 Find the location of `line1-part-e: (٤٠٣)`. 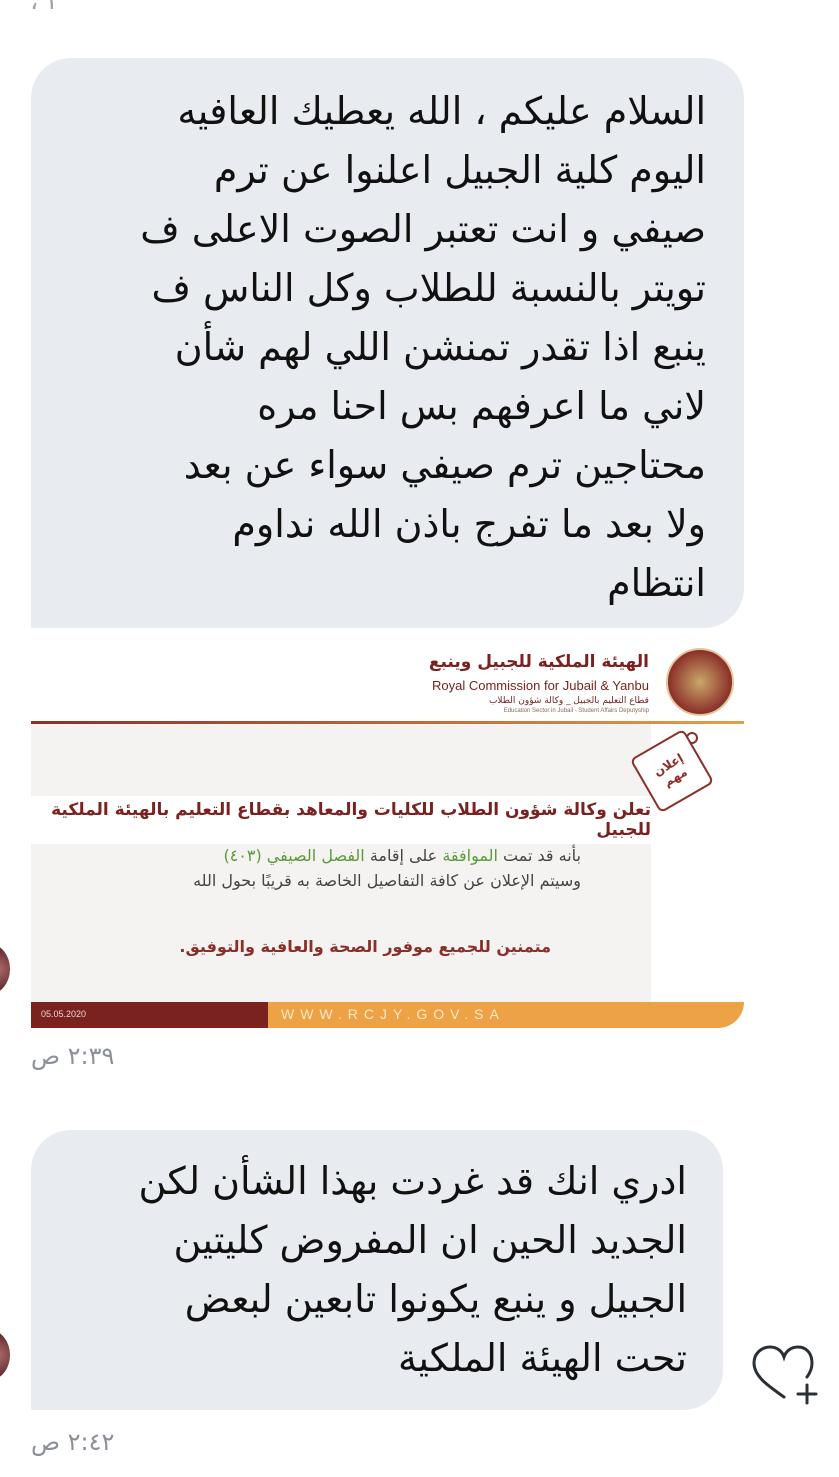

line1-part-e: (٤٠٣) is located at coordinates (245, 855).